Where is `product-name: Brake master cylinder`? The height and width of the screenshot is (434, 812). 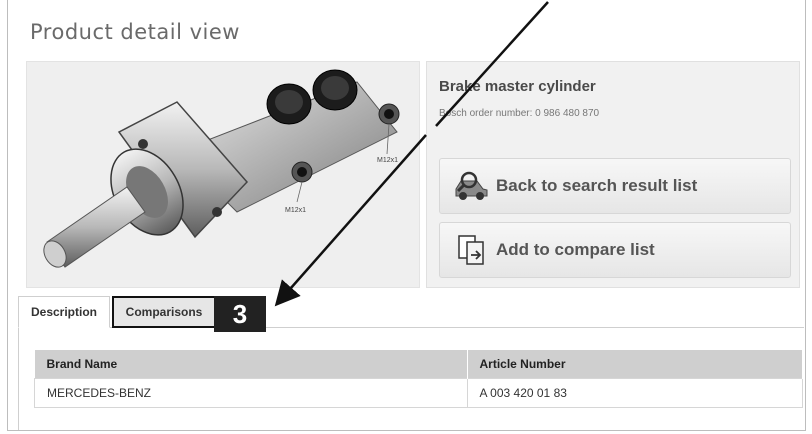 product-name: Brake master cylinder is located at coordinates (517, 86).